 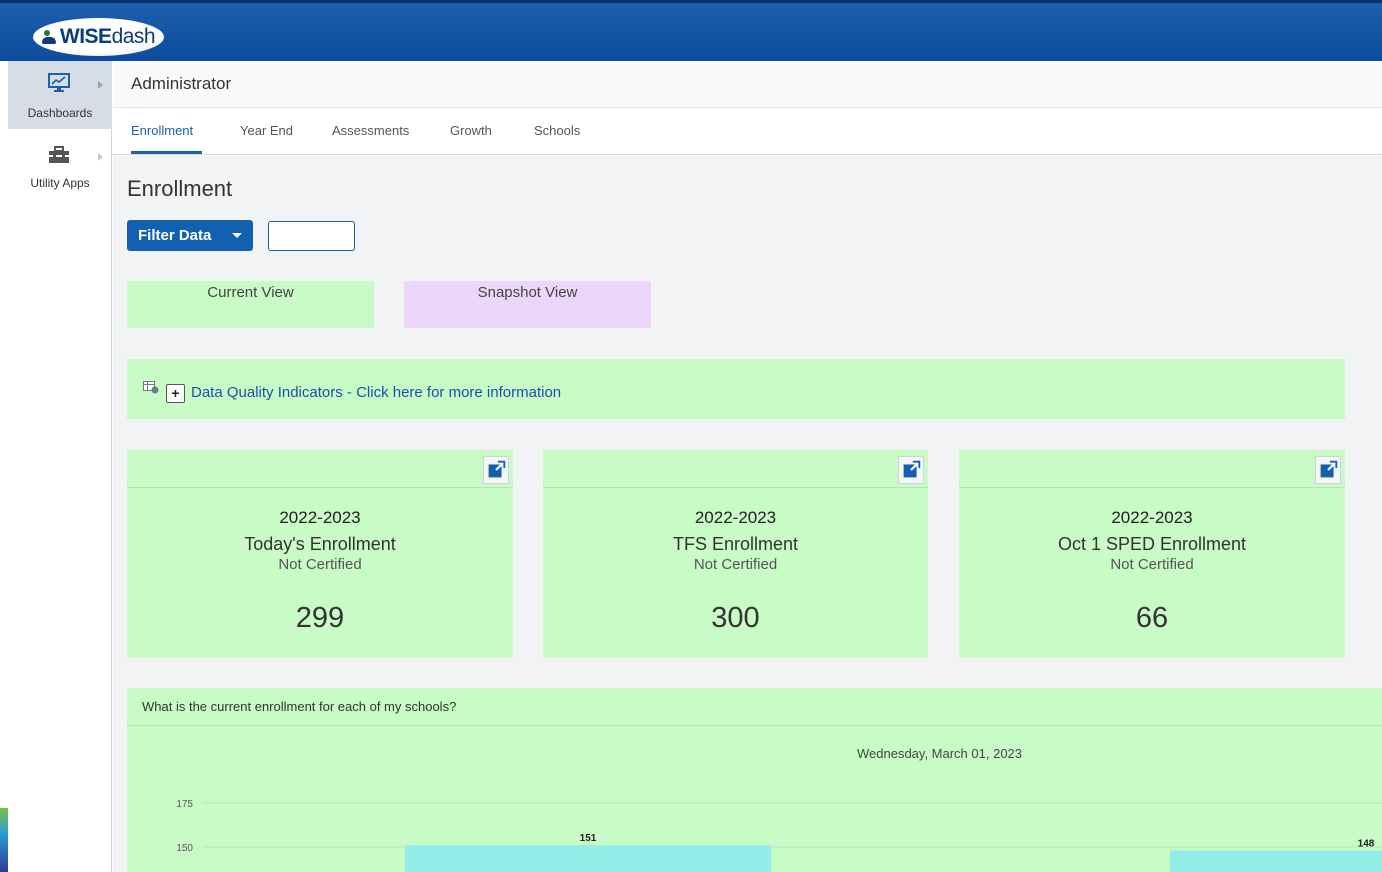 I want to click on top-bar: WISE dash, so click(x=691, y=30).